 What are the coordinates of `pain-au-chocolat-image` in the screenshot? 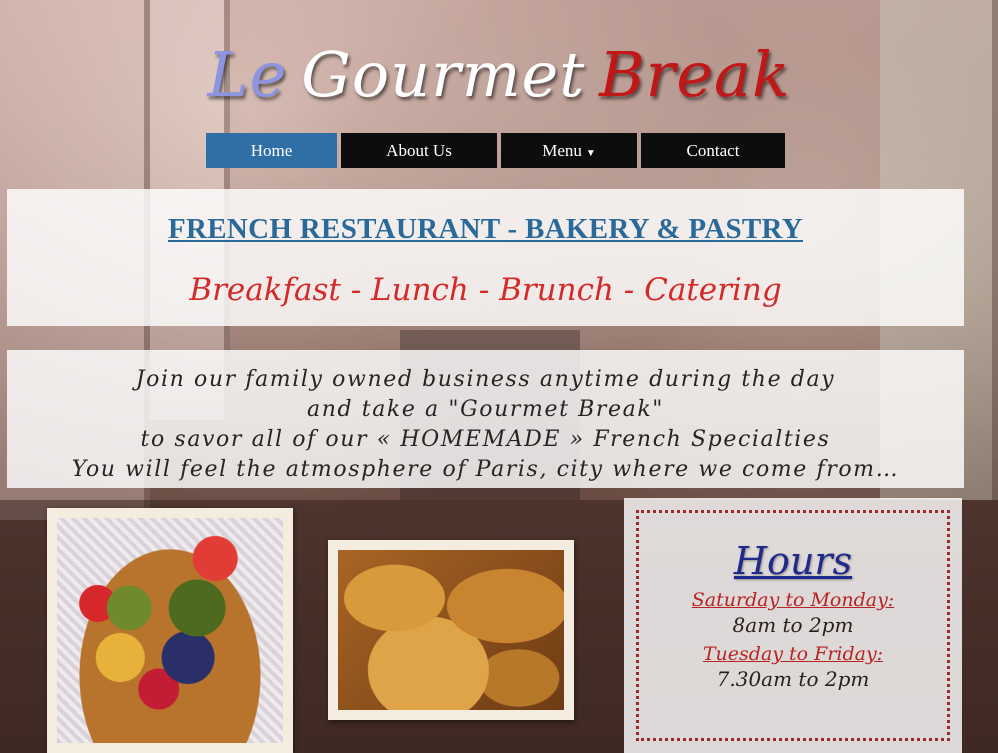 It's located at (451, 630).